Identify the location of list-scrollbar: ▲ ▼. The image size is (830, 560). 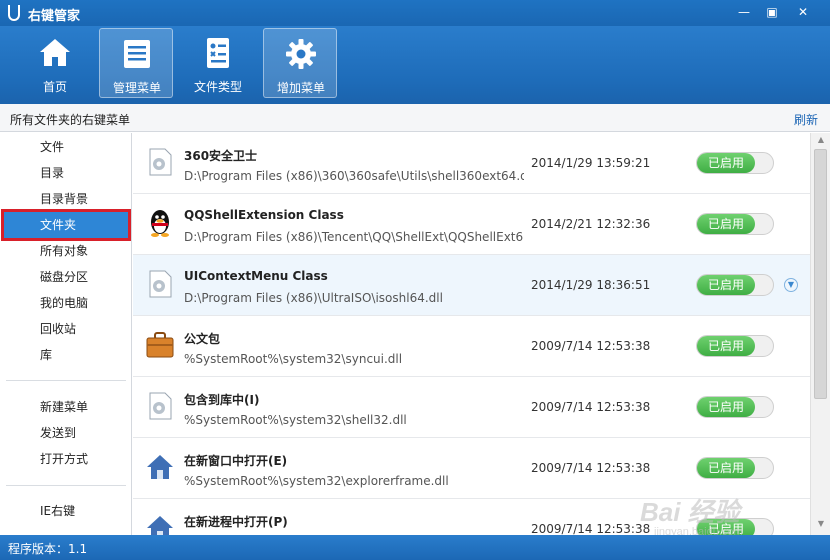
(820, 334).